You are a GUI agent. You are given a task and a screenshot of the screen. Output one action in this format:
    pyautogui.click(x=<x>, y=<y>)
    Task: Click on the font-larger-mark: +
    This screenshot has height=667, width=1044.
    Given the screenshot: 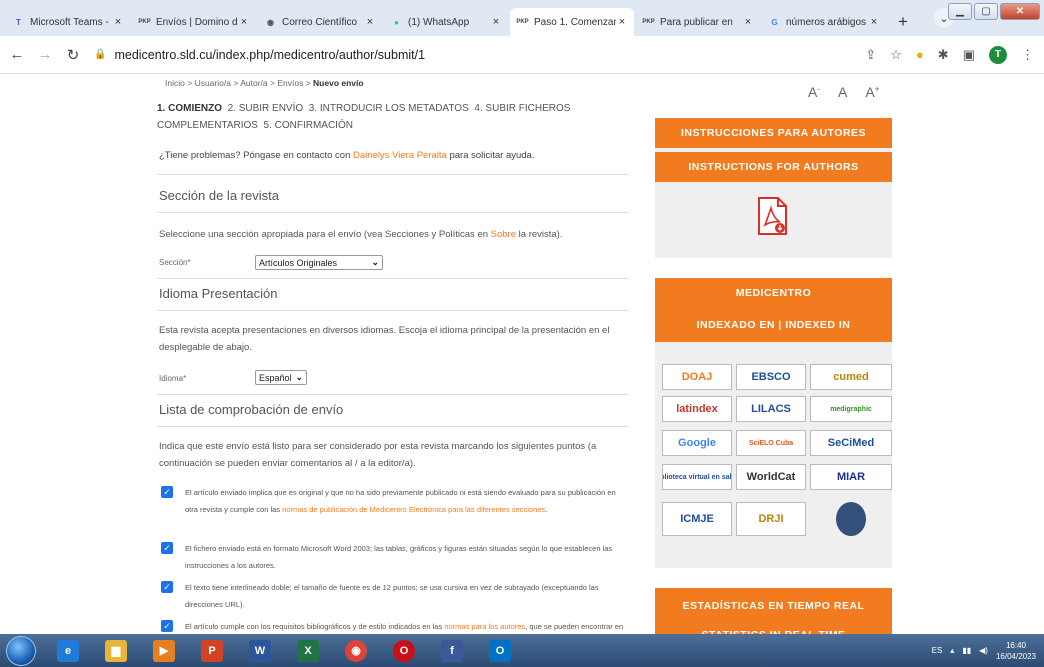 What is the action you would take?
    pyautogui.click(x=877, y=89)
    